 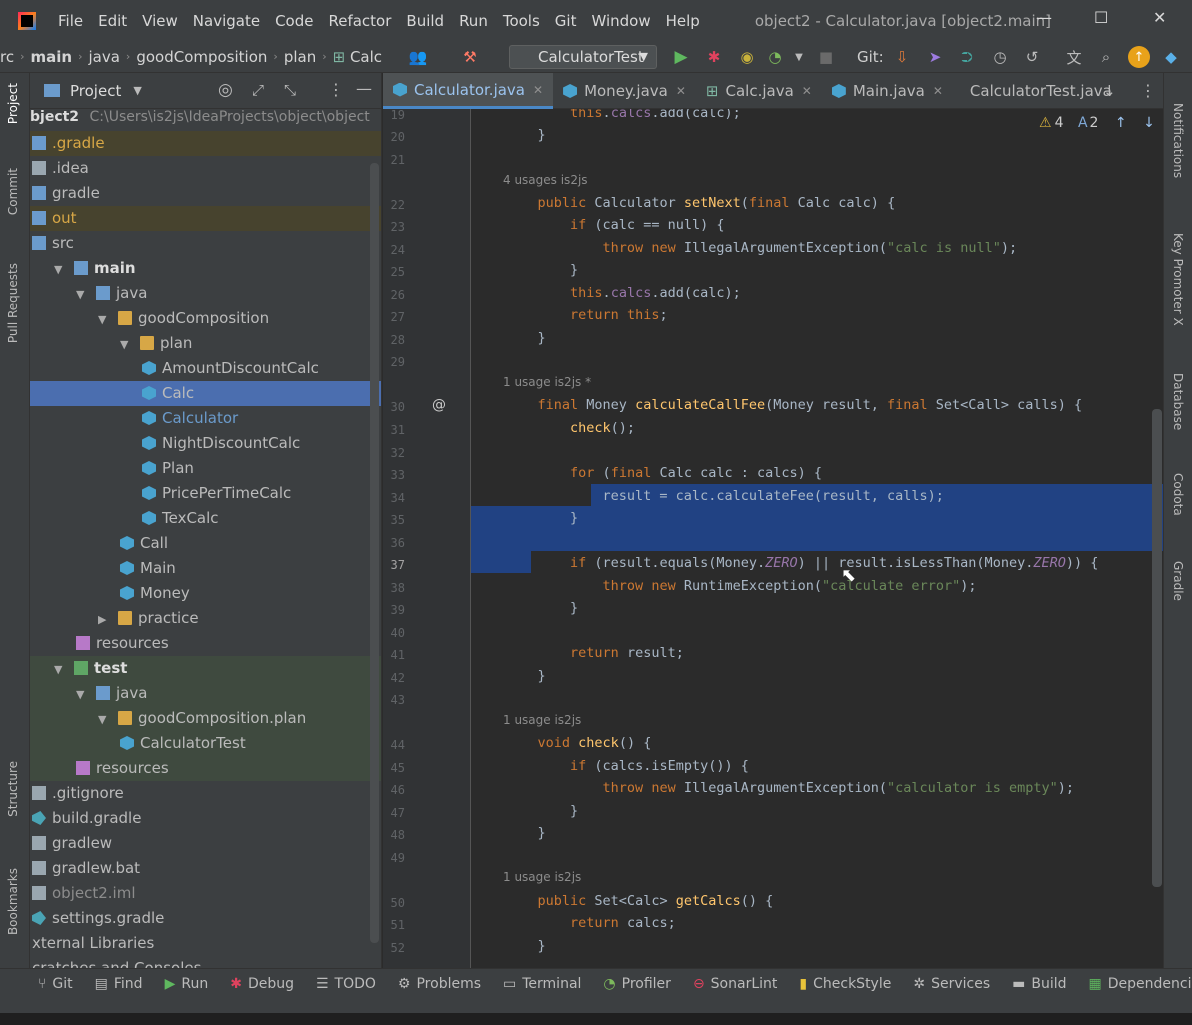 I want to click on git-commit-icon: ⮊, so click(x=967, y=57).